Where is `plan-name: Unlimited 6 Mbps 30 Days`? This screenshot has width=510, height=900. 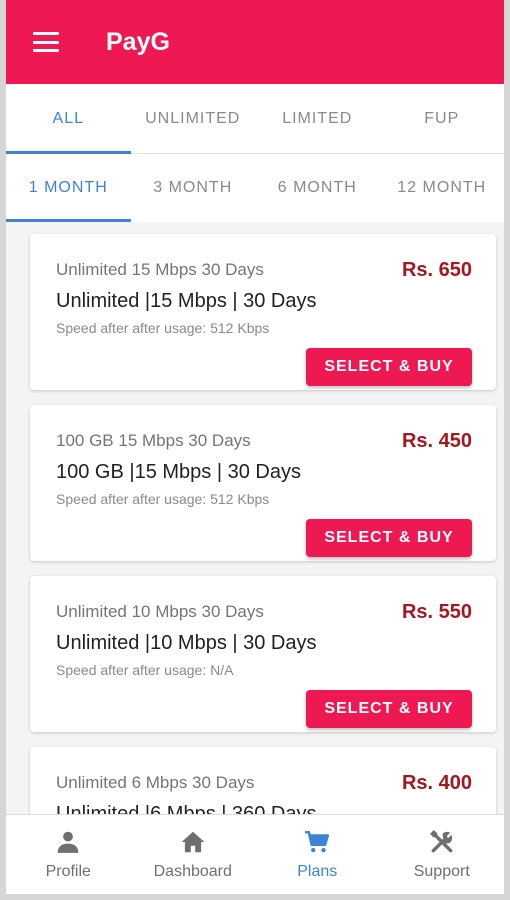 plan-name: Unlimited 6 Mbps 30 Days is located at coordinates (155, 782).